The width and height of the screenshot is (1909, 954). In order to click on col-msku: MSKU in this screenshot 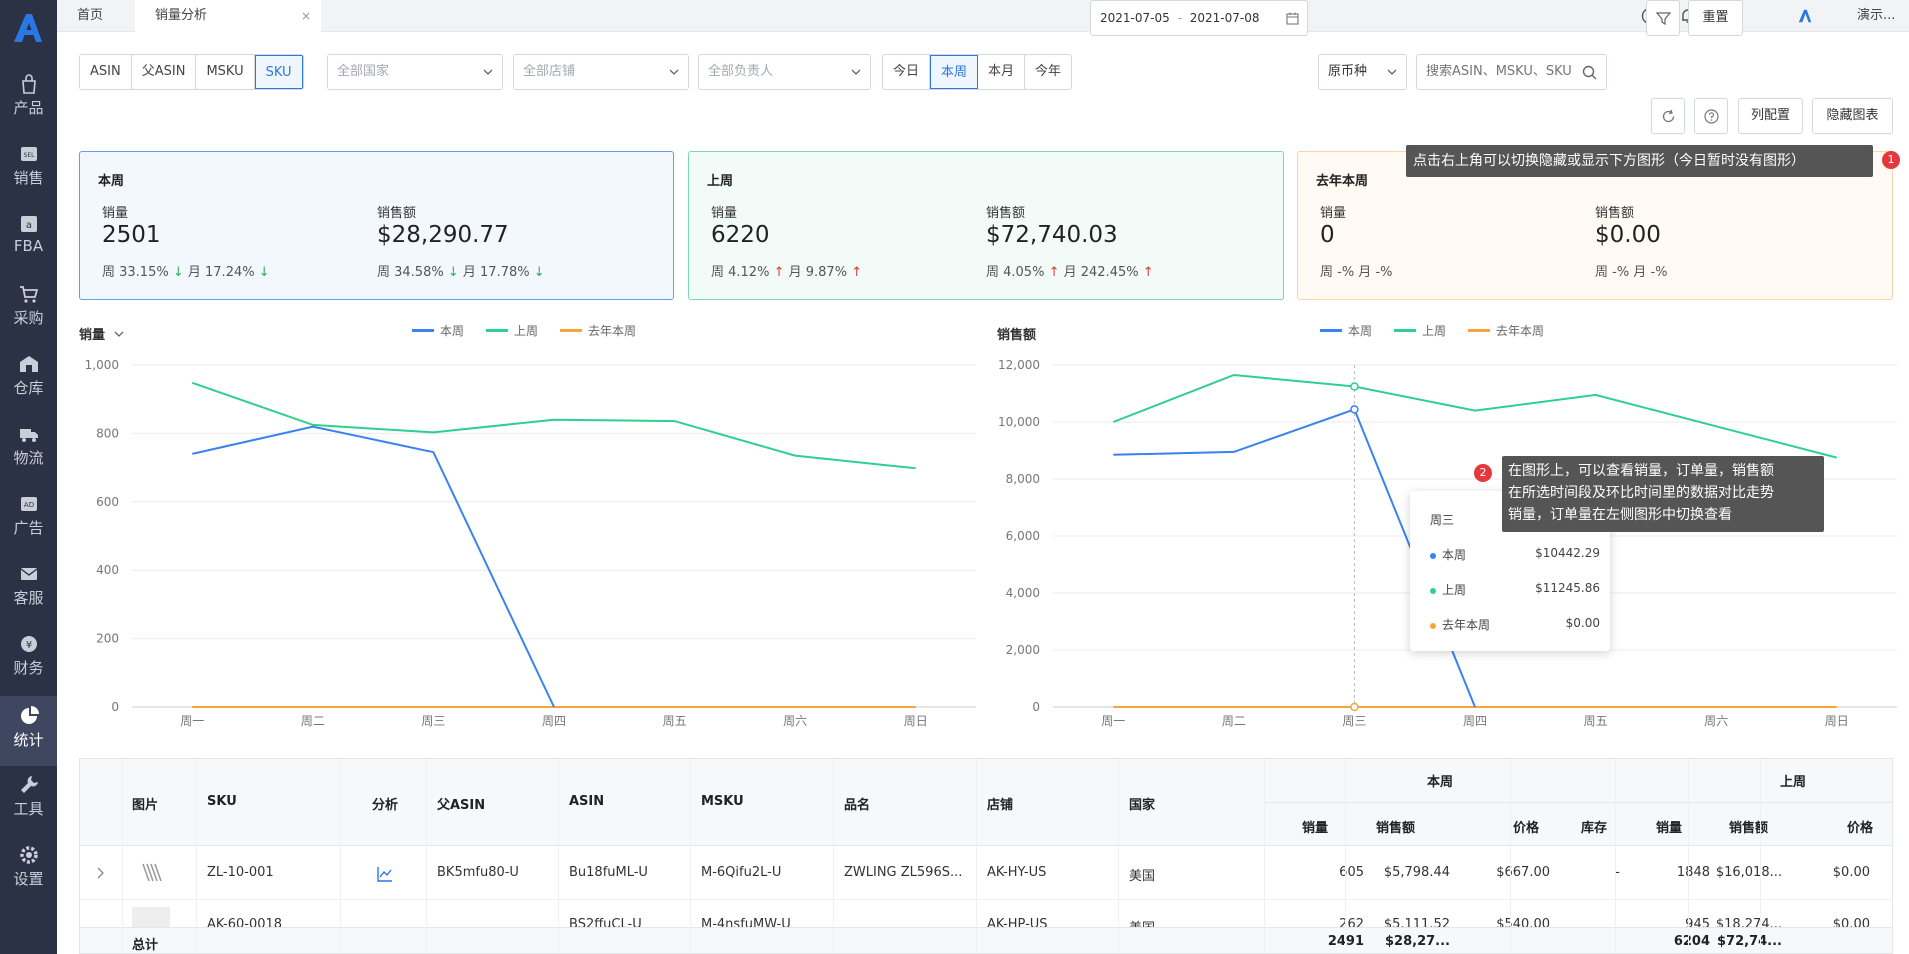, I will do `click(722, 801)`.